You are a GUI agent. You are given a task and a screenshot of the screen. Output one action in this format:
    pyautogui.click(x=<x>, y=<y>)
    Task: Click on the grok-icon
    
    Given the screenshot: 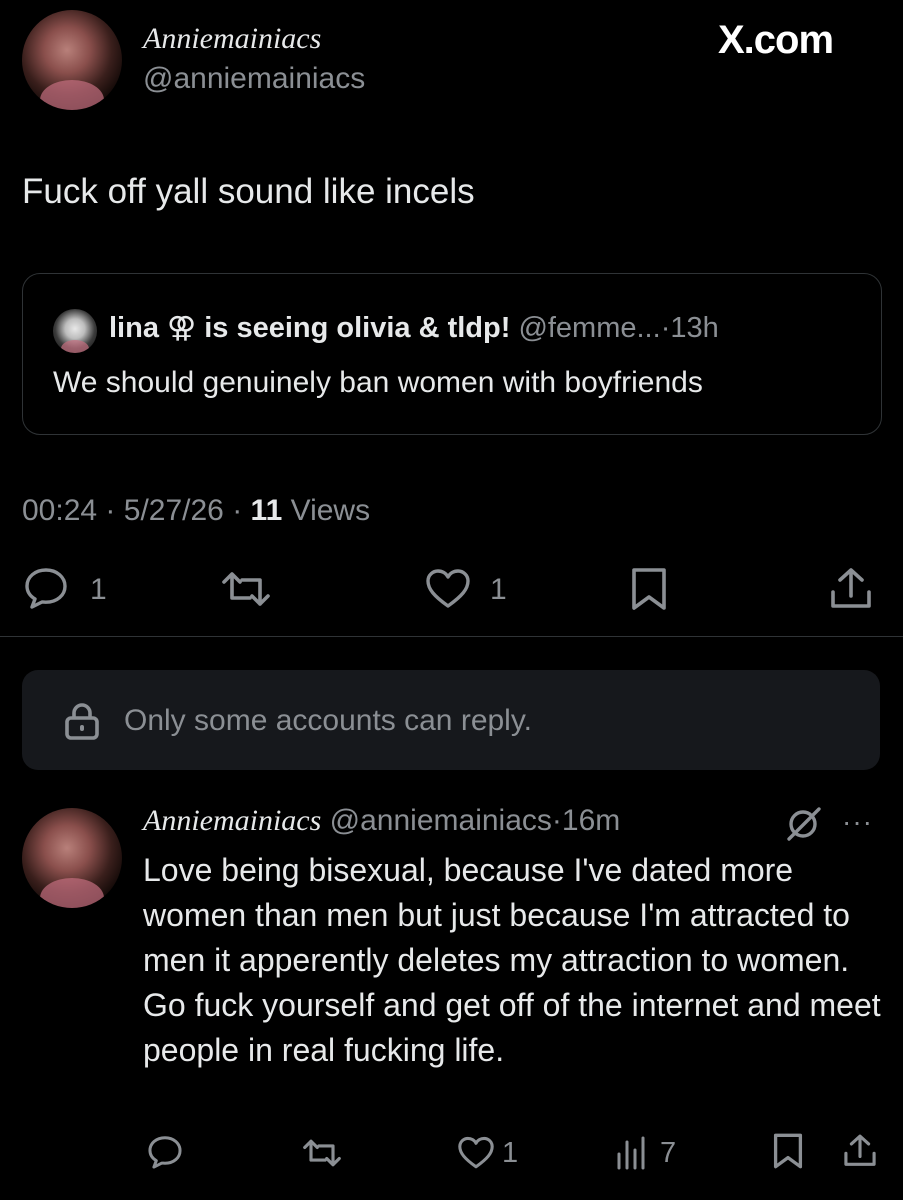 What is the action you would take?
    pyautogui.click(x=803, y=824)
    